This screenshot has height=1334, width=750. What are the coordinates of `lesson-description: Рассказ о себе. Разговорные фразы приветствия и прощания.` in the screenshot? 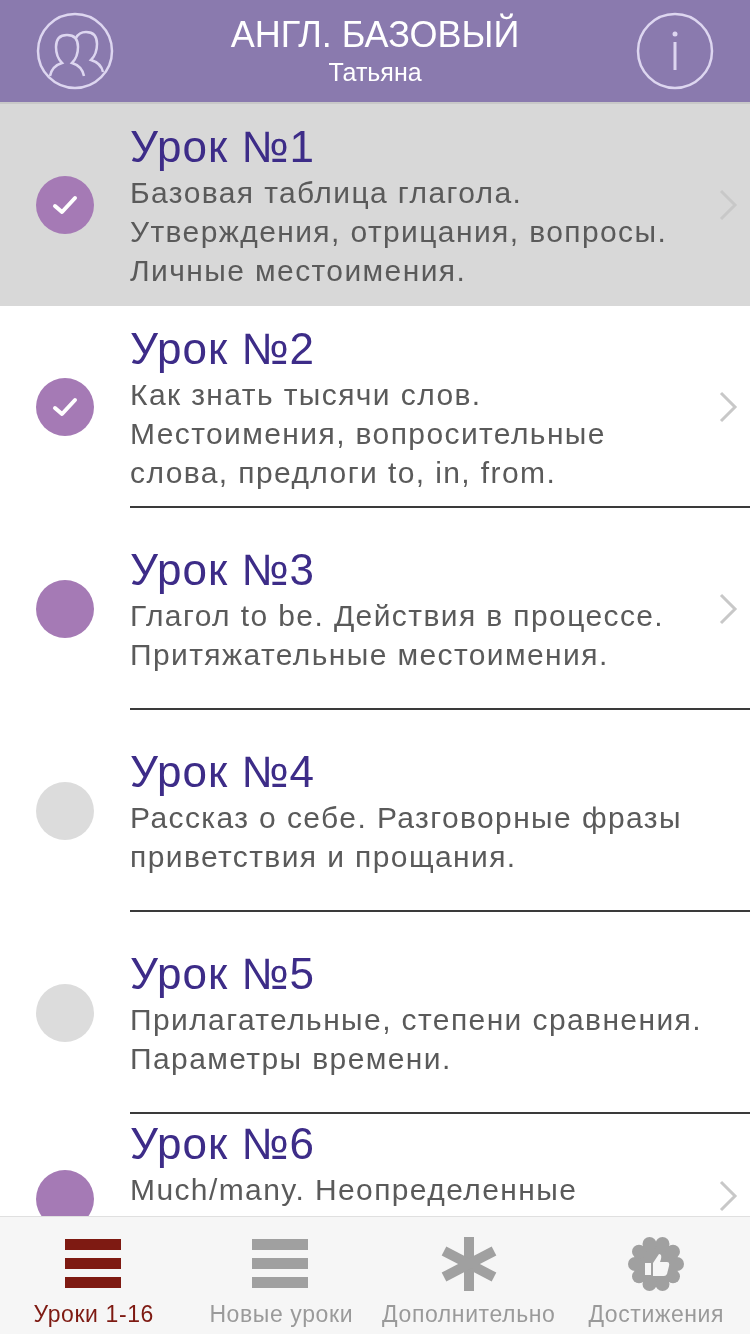 It's located at (406, 837).